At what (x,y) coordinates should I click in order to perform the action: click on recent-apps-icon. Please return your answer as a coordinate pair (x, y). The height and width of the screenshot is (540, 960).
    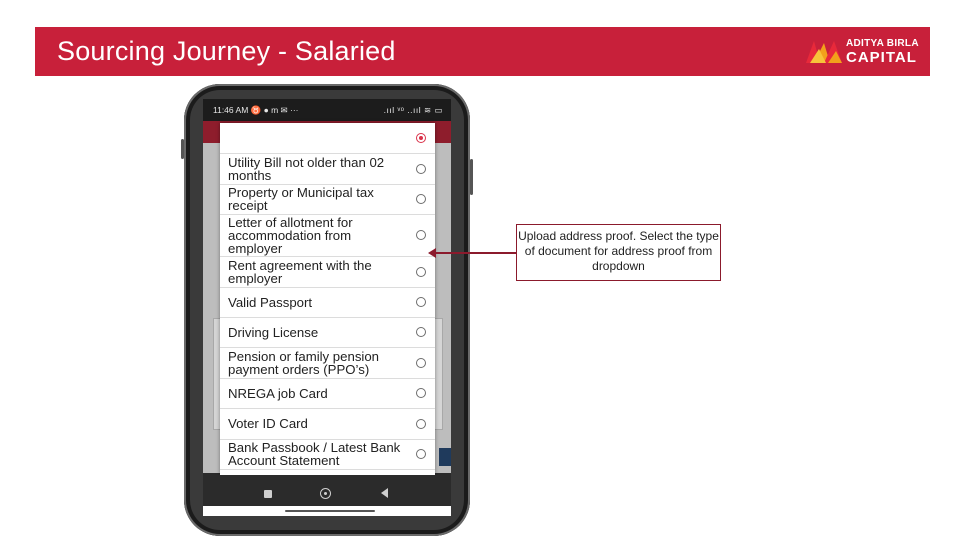
    Looking at the image, I should click on (268, 494).